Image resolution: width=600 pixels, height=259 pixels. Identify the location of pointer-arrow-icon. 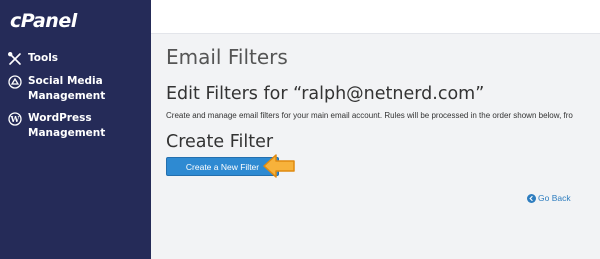
(279, 166).